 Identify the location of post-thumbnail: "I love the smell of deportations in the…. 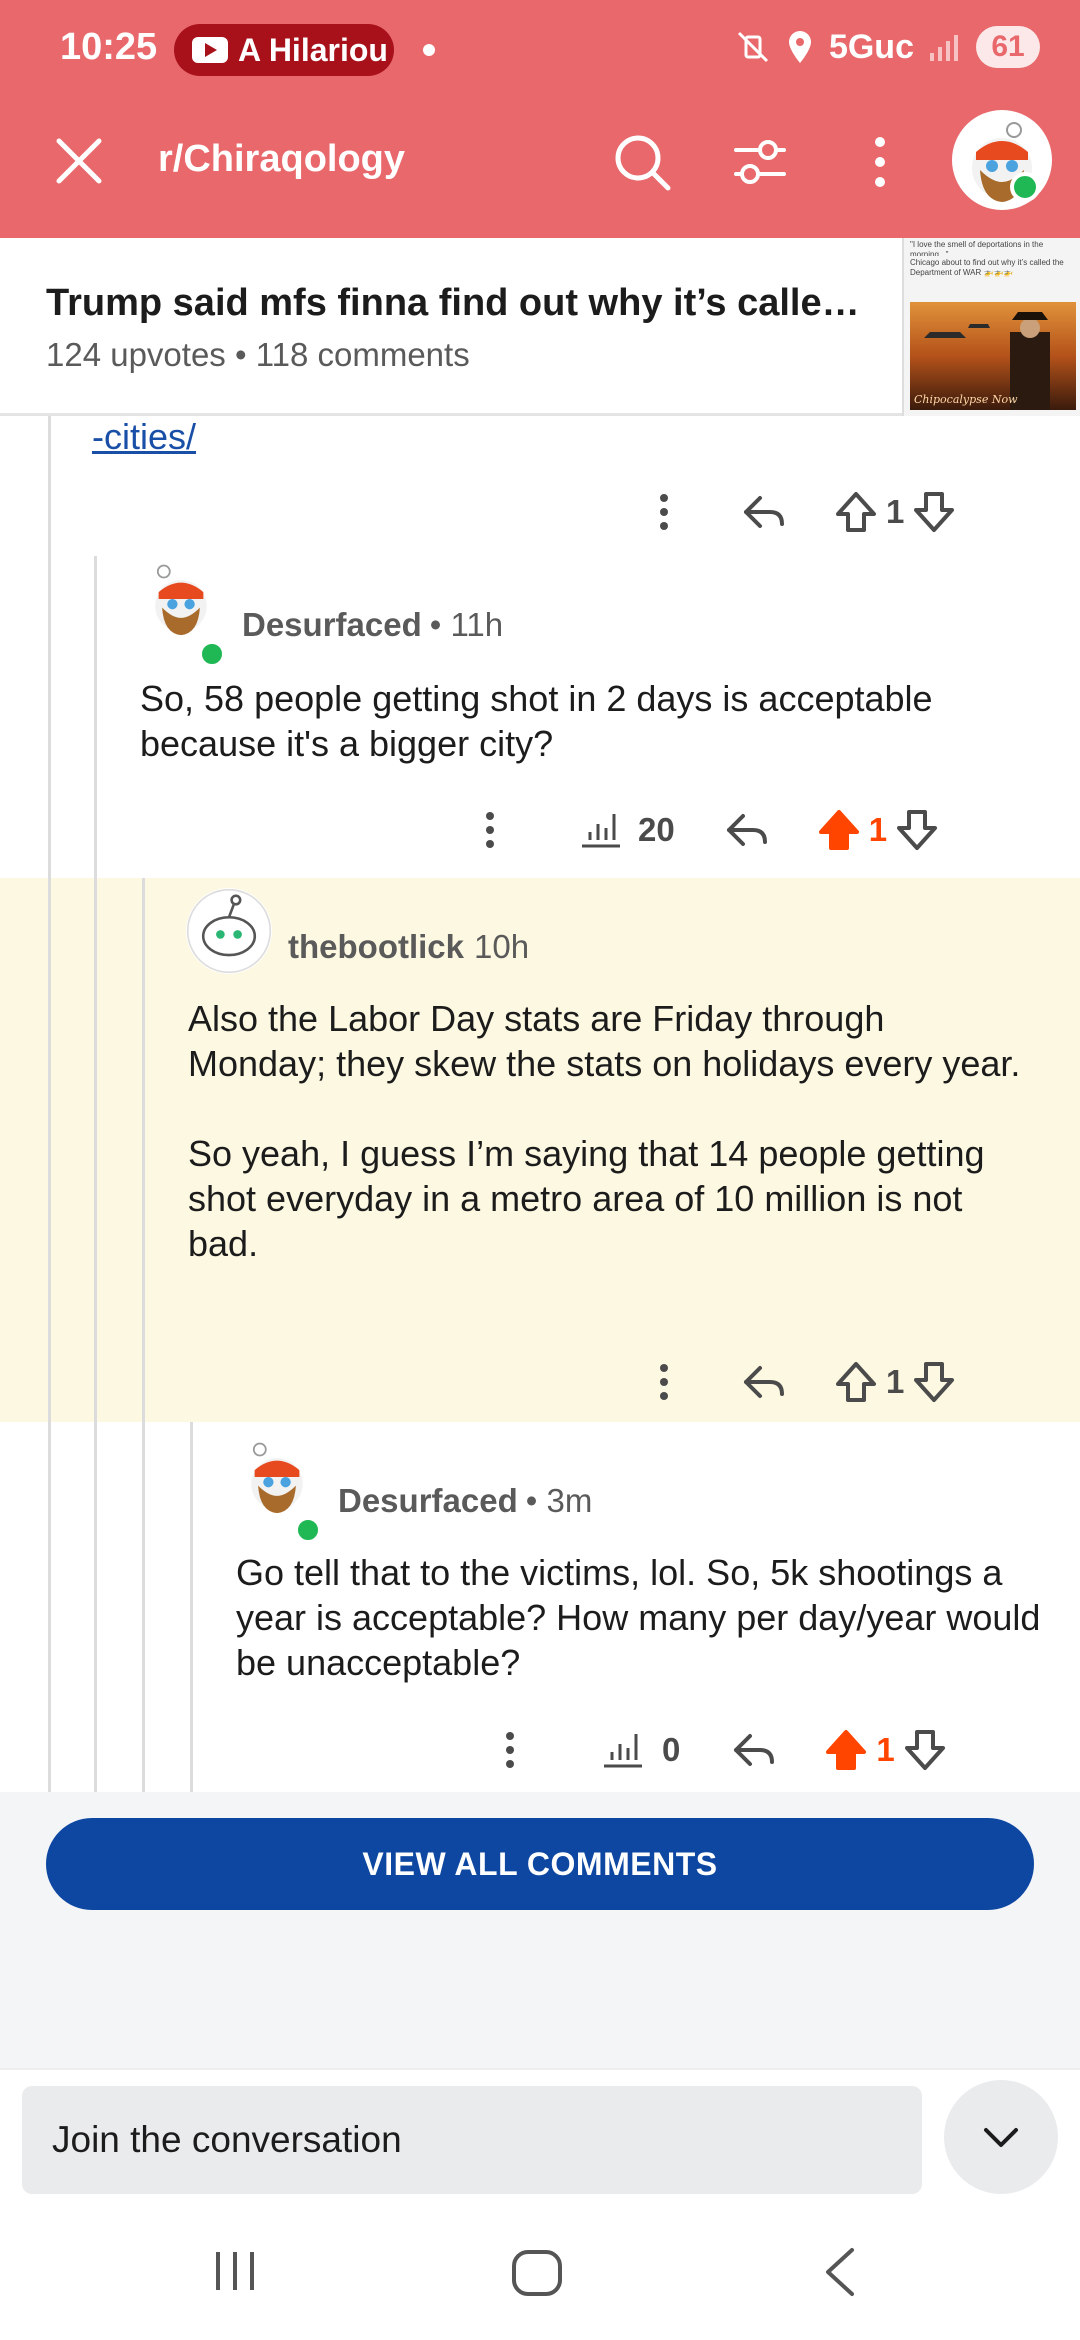
(991, 327).